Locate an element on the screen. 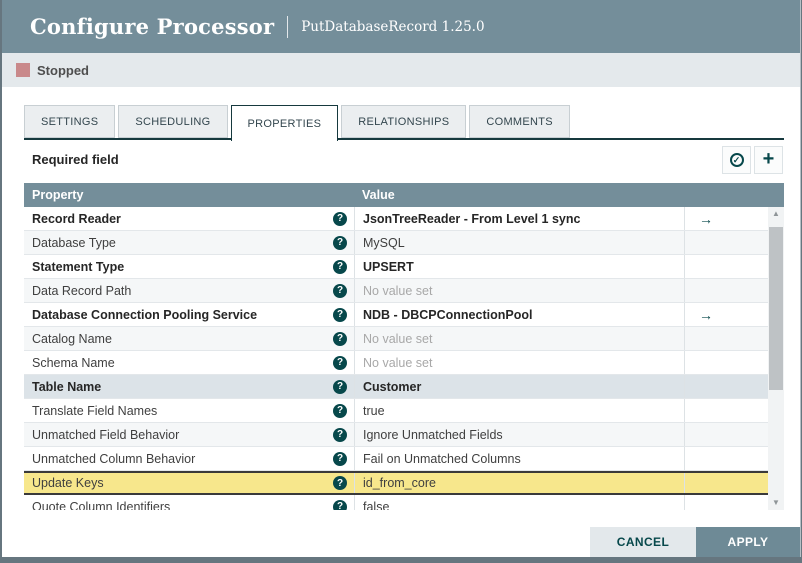  property-name: Translate Field Names is located at coordinates (95, 410).